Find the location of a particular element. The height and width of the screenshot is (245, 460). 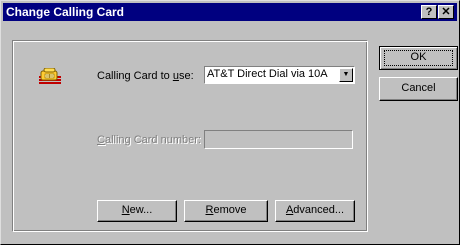

ok-button: OK is located at coordinates (418, 58).